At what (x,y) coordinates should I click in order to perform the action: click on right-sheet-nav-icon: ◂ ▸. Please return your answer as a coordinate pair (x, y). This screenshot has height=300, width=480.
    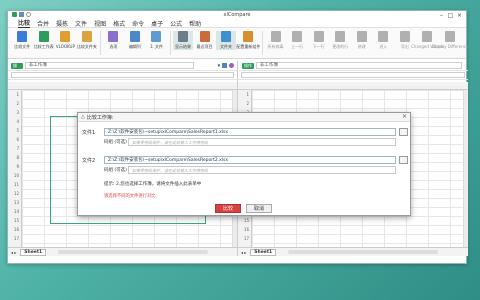
    Looking at the image, I should click on (243, 252).